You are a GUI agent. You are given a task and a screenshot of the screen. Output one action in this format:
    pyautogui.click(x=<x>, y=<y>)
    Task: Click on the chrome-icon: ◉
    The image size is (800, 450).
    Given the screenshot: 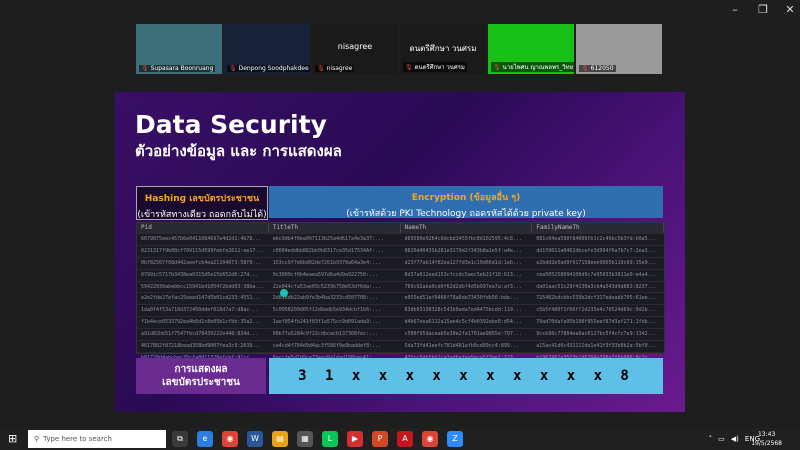 What is the action you would take?
    pyautogui.click(x=230, y=439)
    